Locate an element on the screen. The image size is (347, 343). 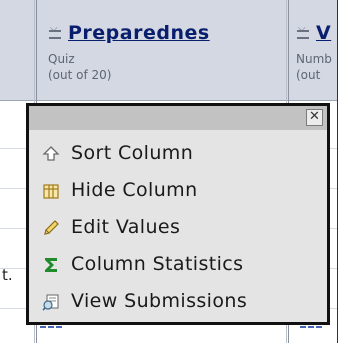
sigma-icon is located at coordinates (51, 265).